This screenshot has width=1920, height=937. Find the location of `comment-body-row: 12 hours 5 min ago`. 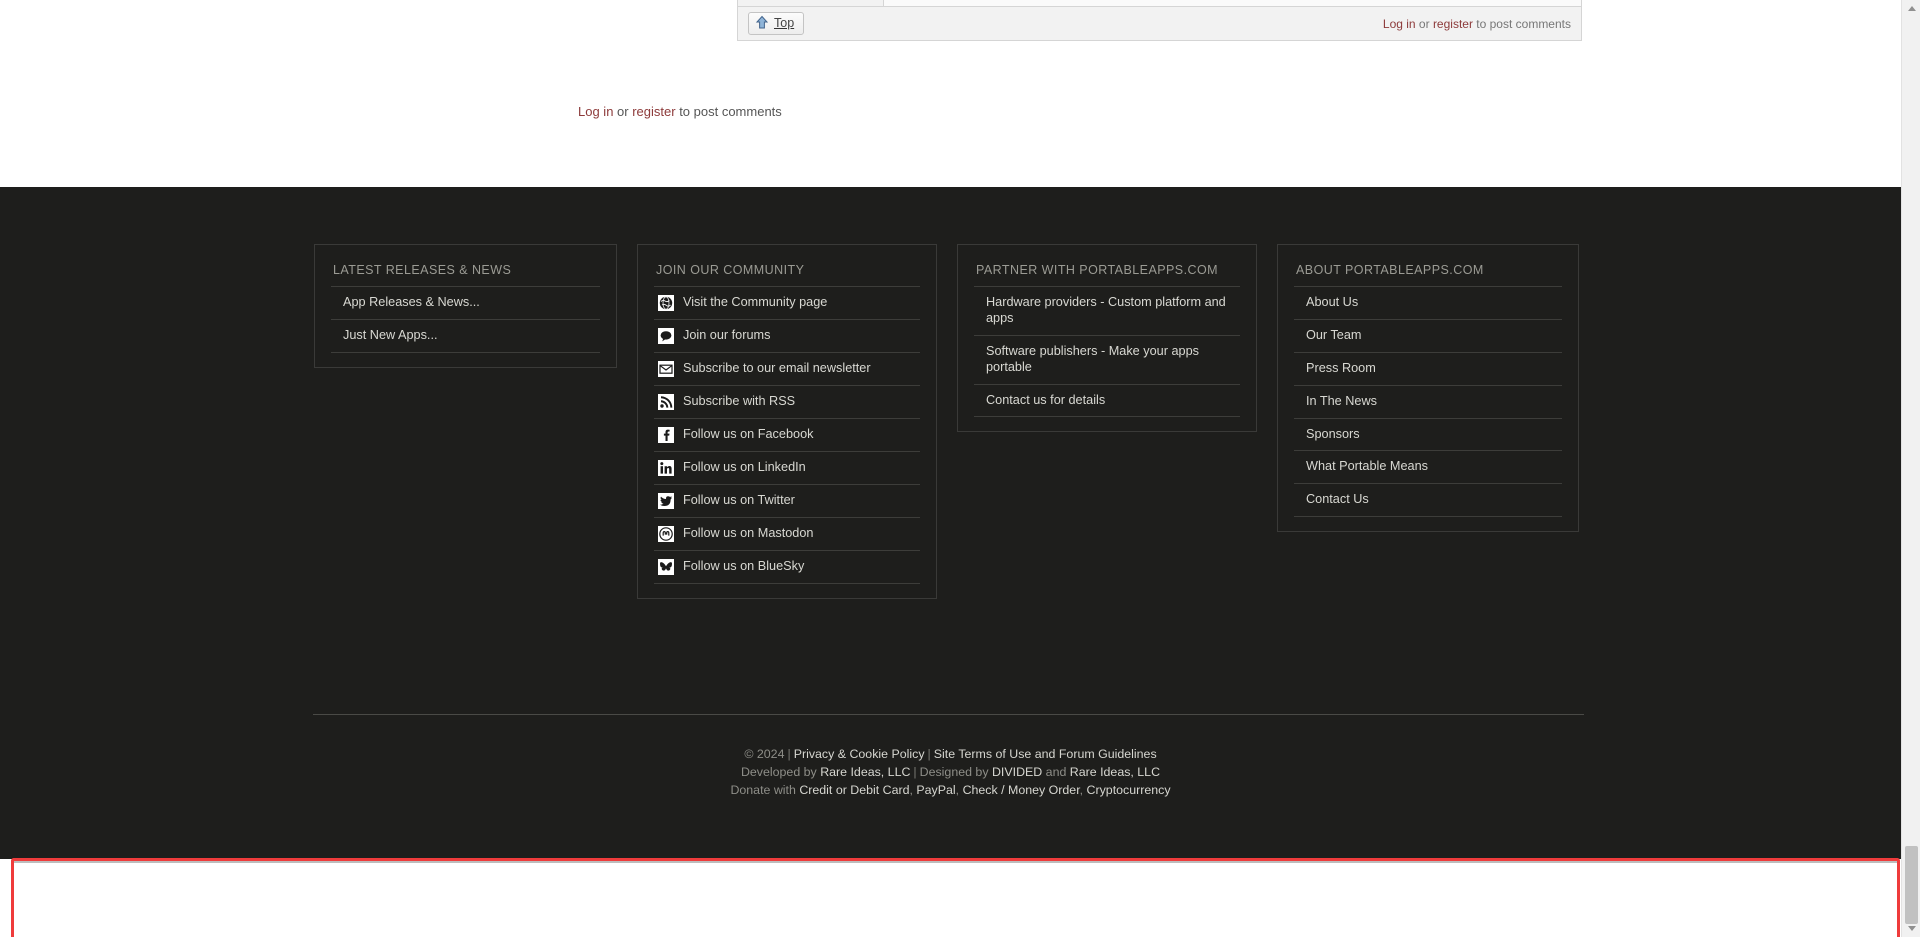

comment-body-row: 12 hours 5 min ago is located at coordinates (1159, 3).